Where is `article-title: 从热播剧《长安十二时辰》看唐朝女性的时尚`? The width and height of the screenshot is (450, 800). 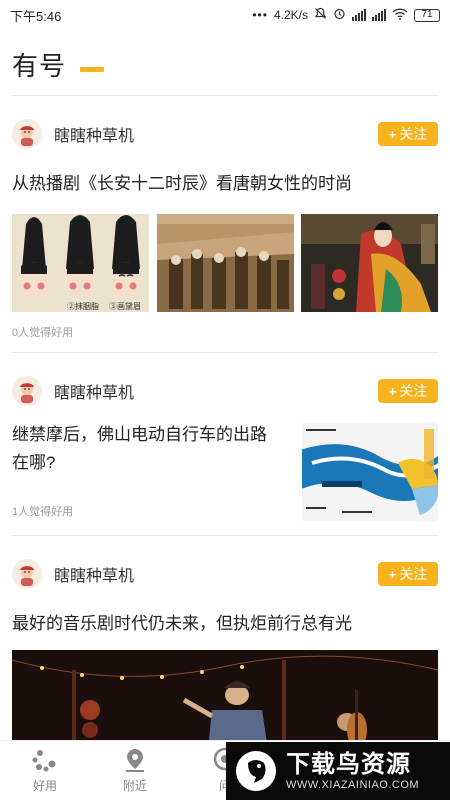 article-title: 从热播剧《长安十二时辰》看唐朝女性的时尚 is located at coordinates (225, 184).